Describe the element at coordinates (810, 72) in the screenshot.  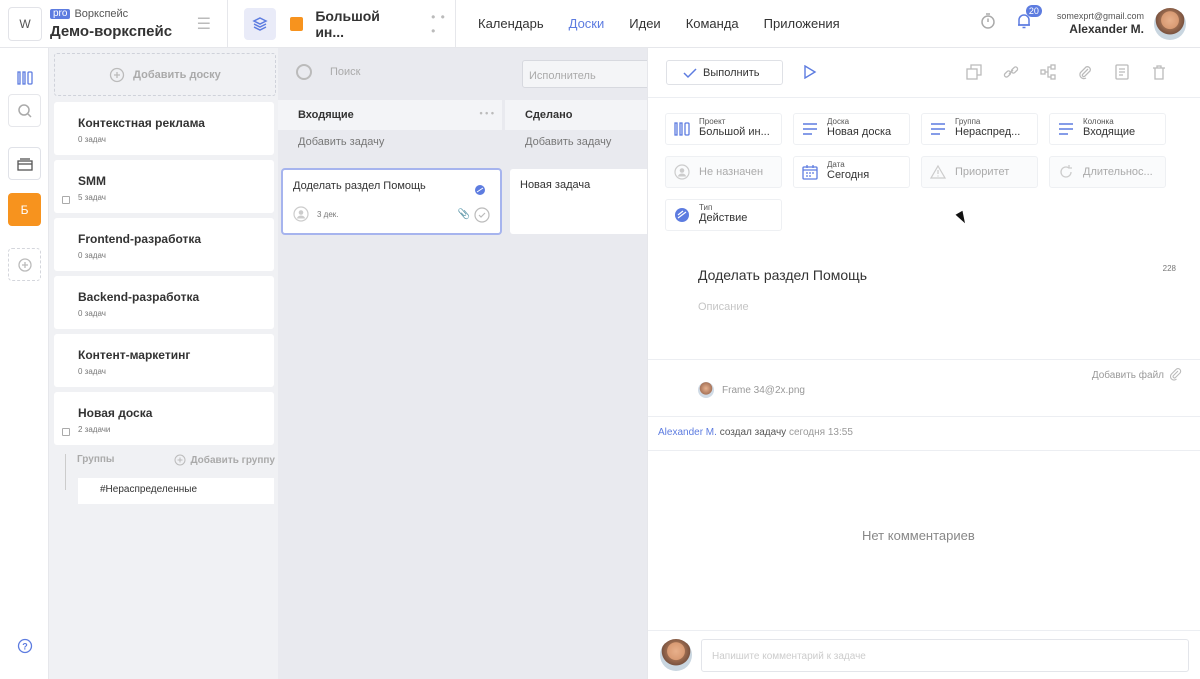
I see `play-icon` at that location.